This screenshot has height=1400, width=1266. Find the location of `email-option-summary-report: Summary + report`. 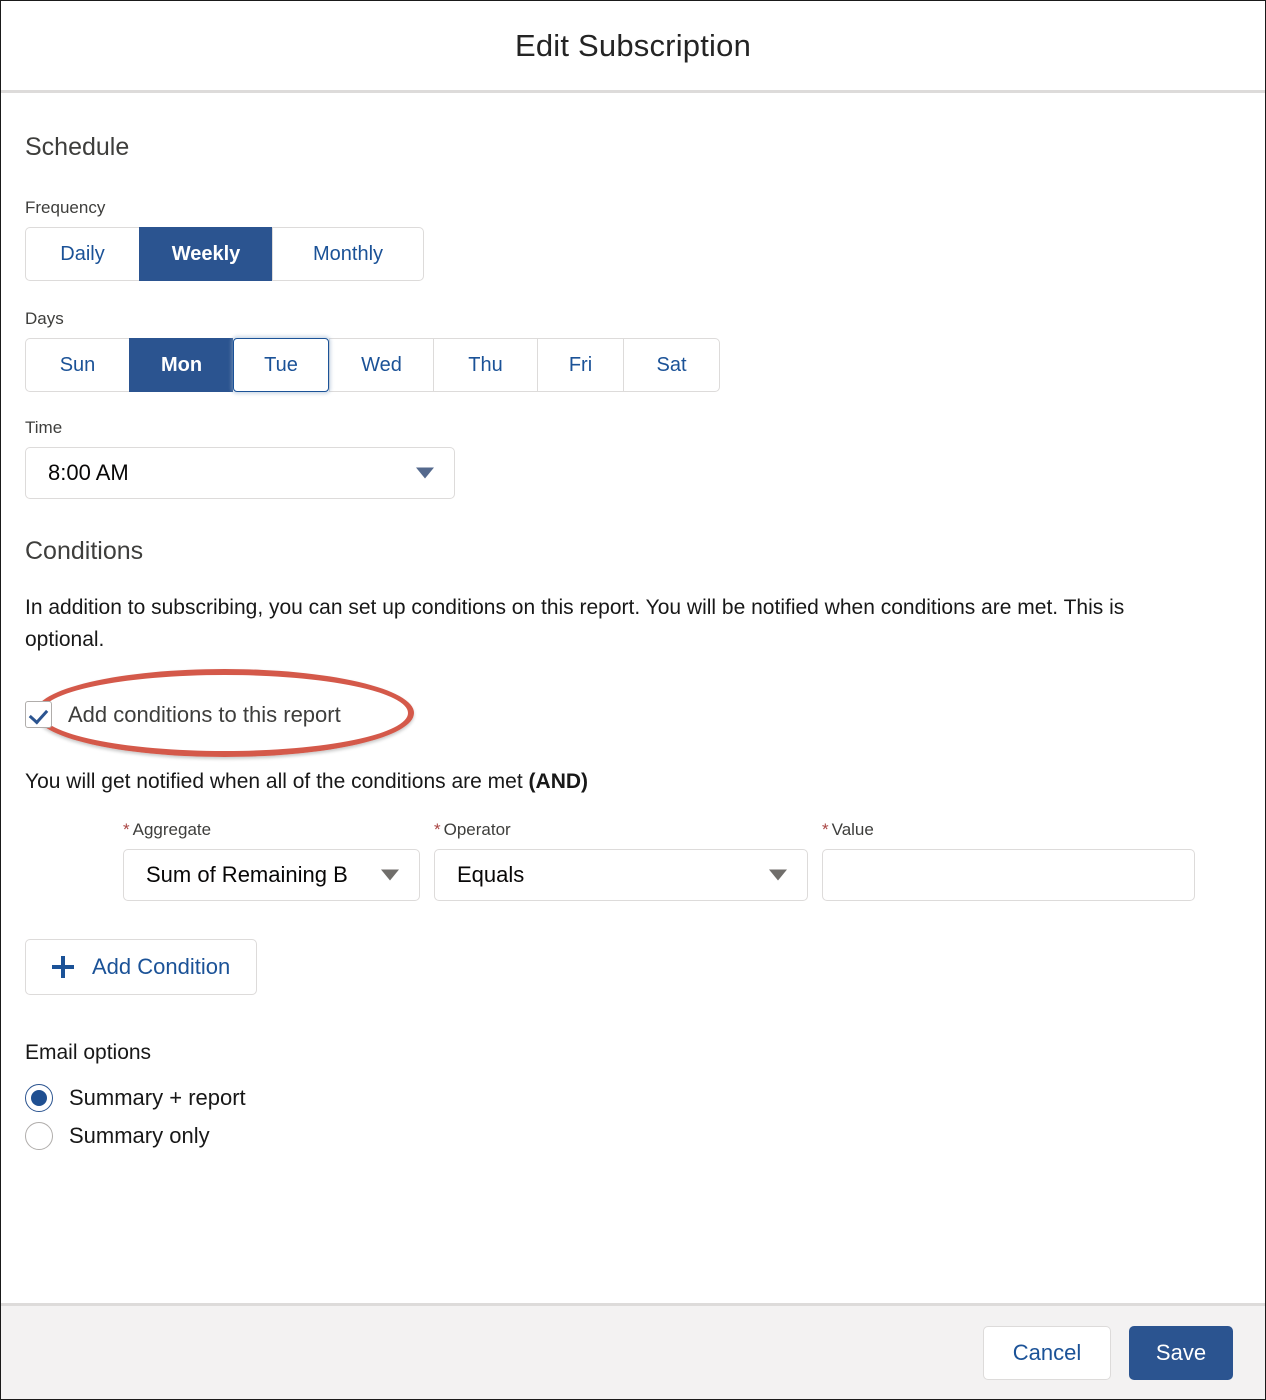

email-option-summary-report: Summary + report is located at coordinates (633, 1098).